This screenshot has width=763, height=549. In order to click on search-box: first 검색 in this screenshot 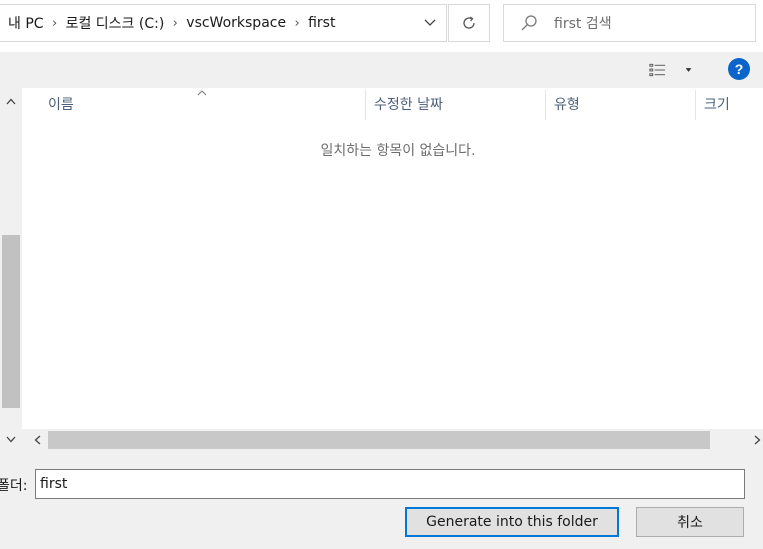, I will do `click(629, 23)`.